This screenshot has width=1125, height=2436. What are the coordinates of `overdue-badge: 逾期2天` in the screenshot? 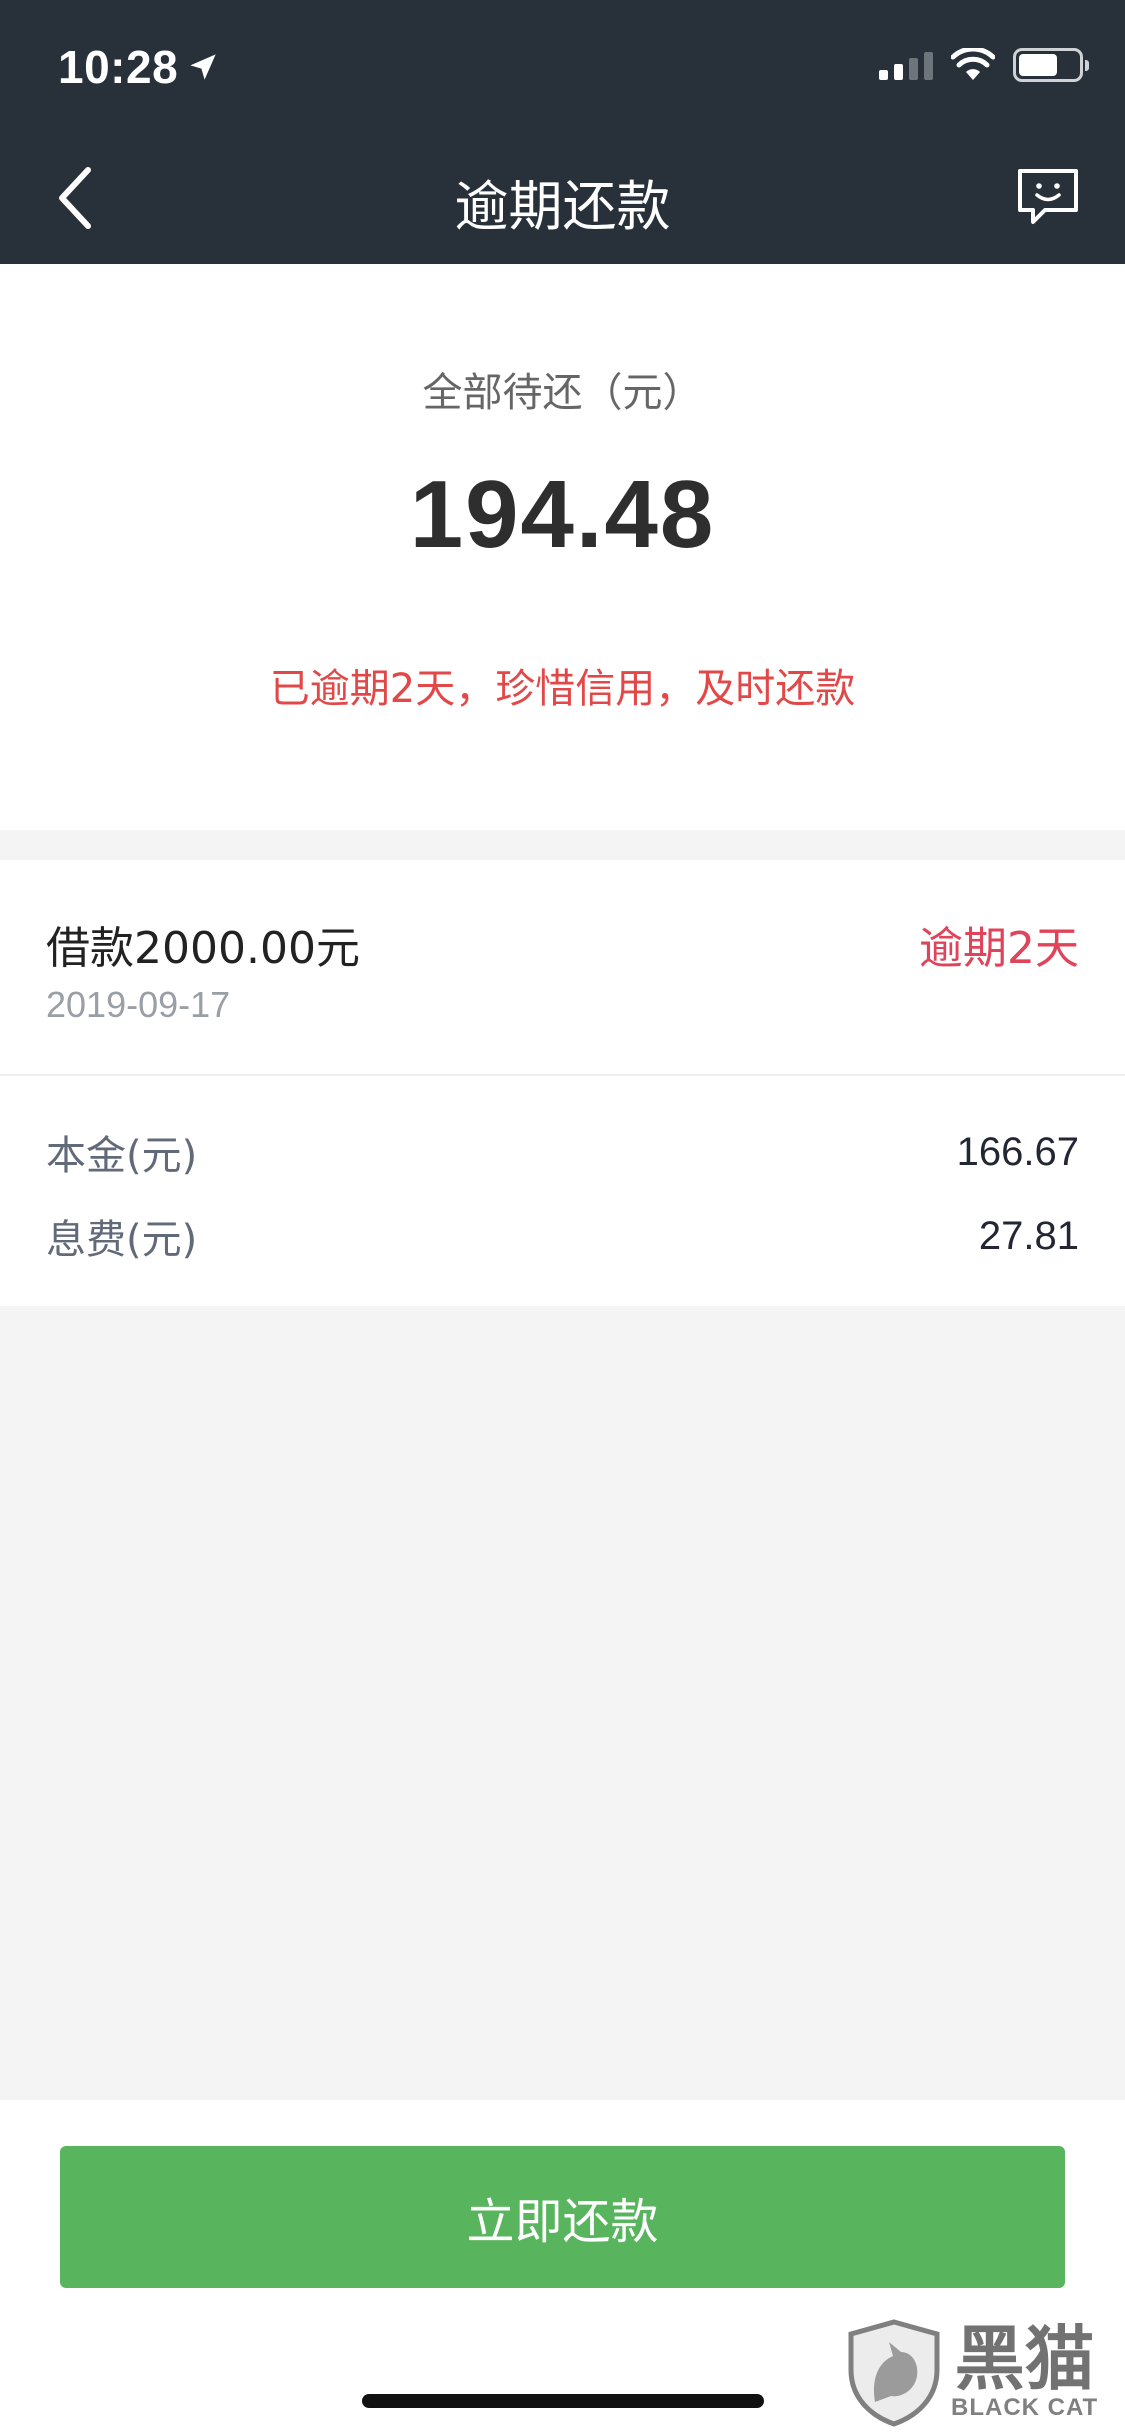 It's located at (999, 948).